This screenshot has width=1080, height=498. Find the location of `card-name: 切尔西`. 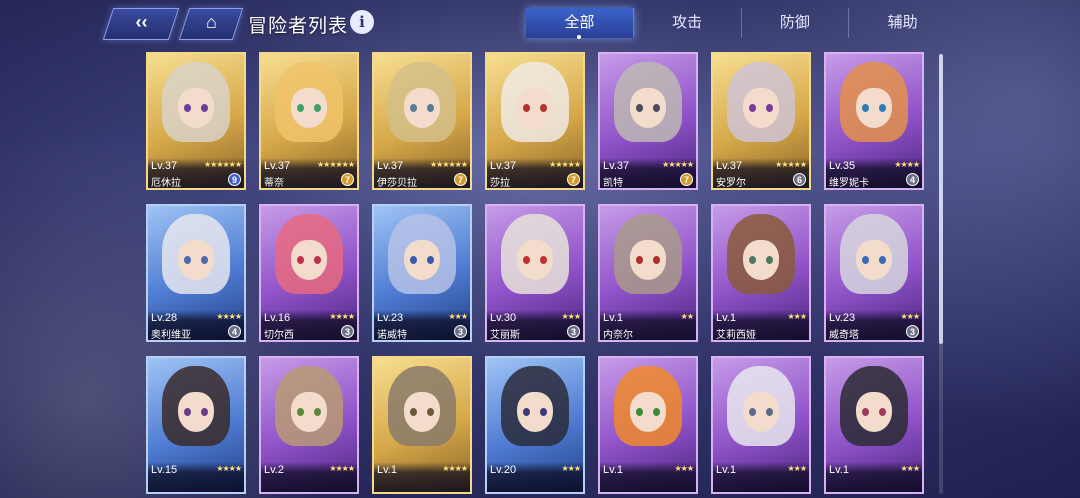

card-name: 切尔西 is located at coordinates (279, 335).